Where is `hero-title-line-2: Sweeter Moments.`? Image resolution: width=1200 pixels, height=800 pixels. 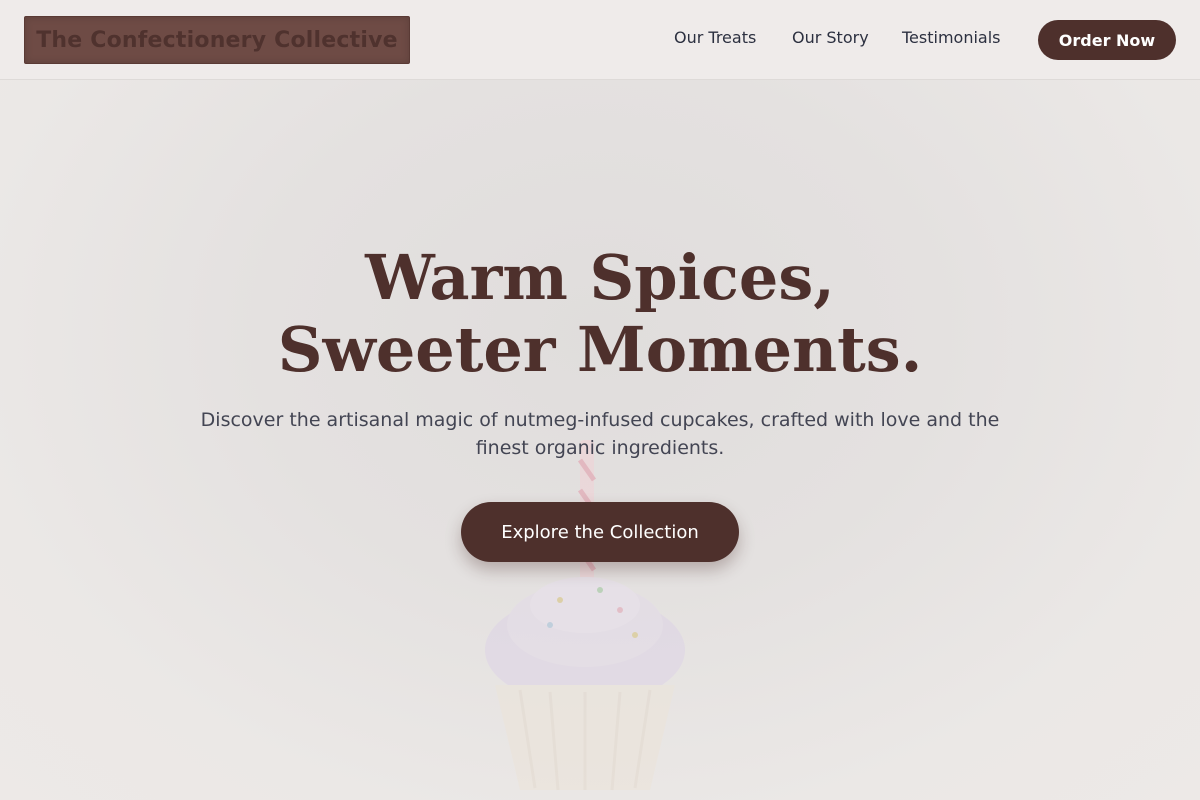 hero-title-line-2: Sweeter Moments. is located at coordinates (600, 349).